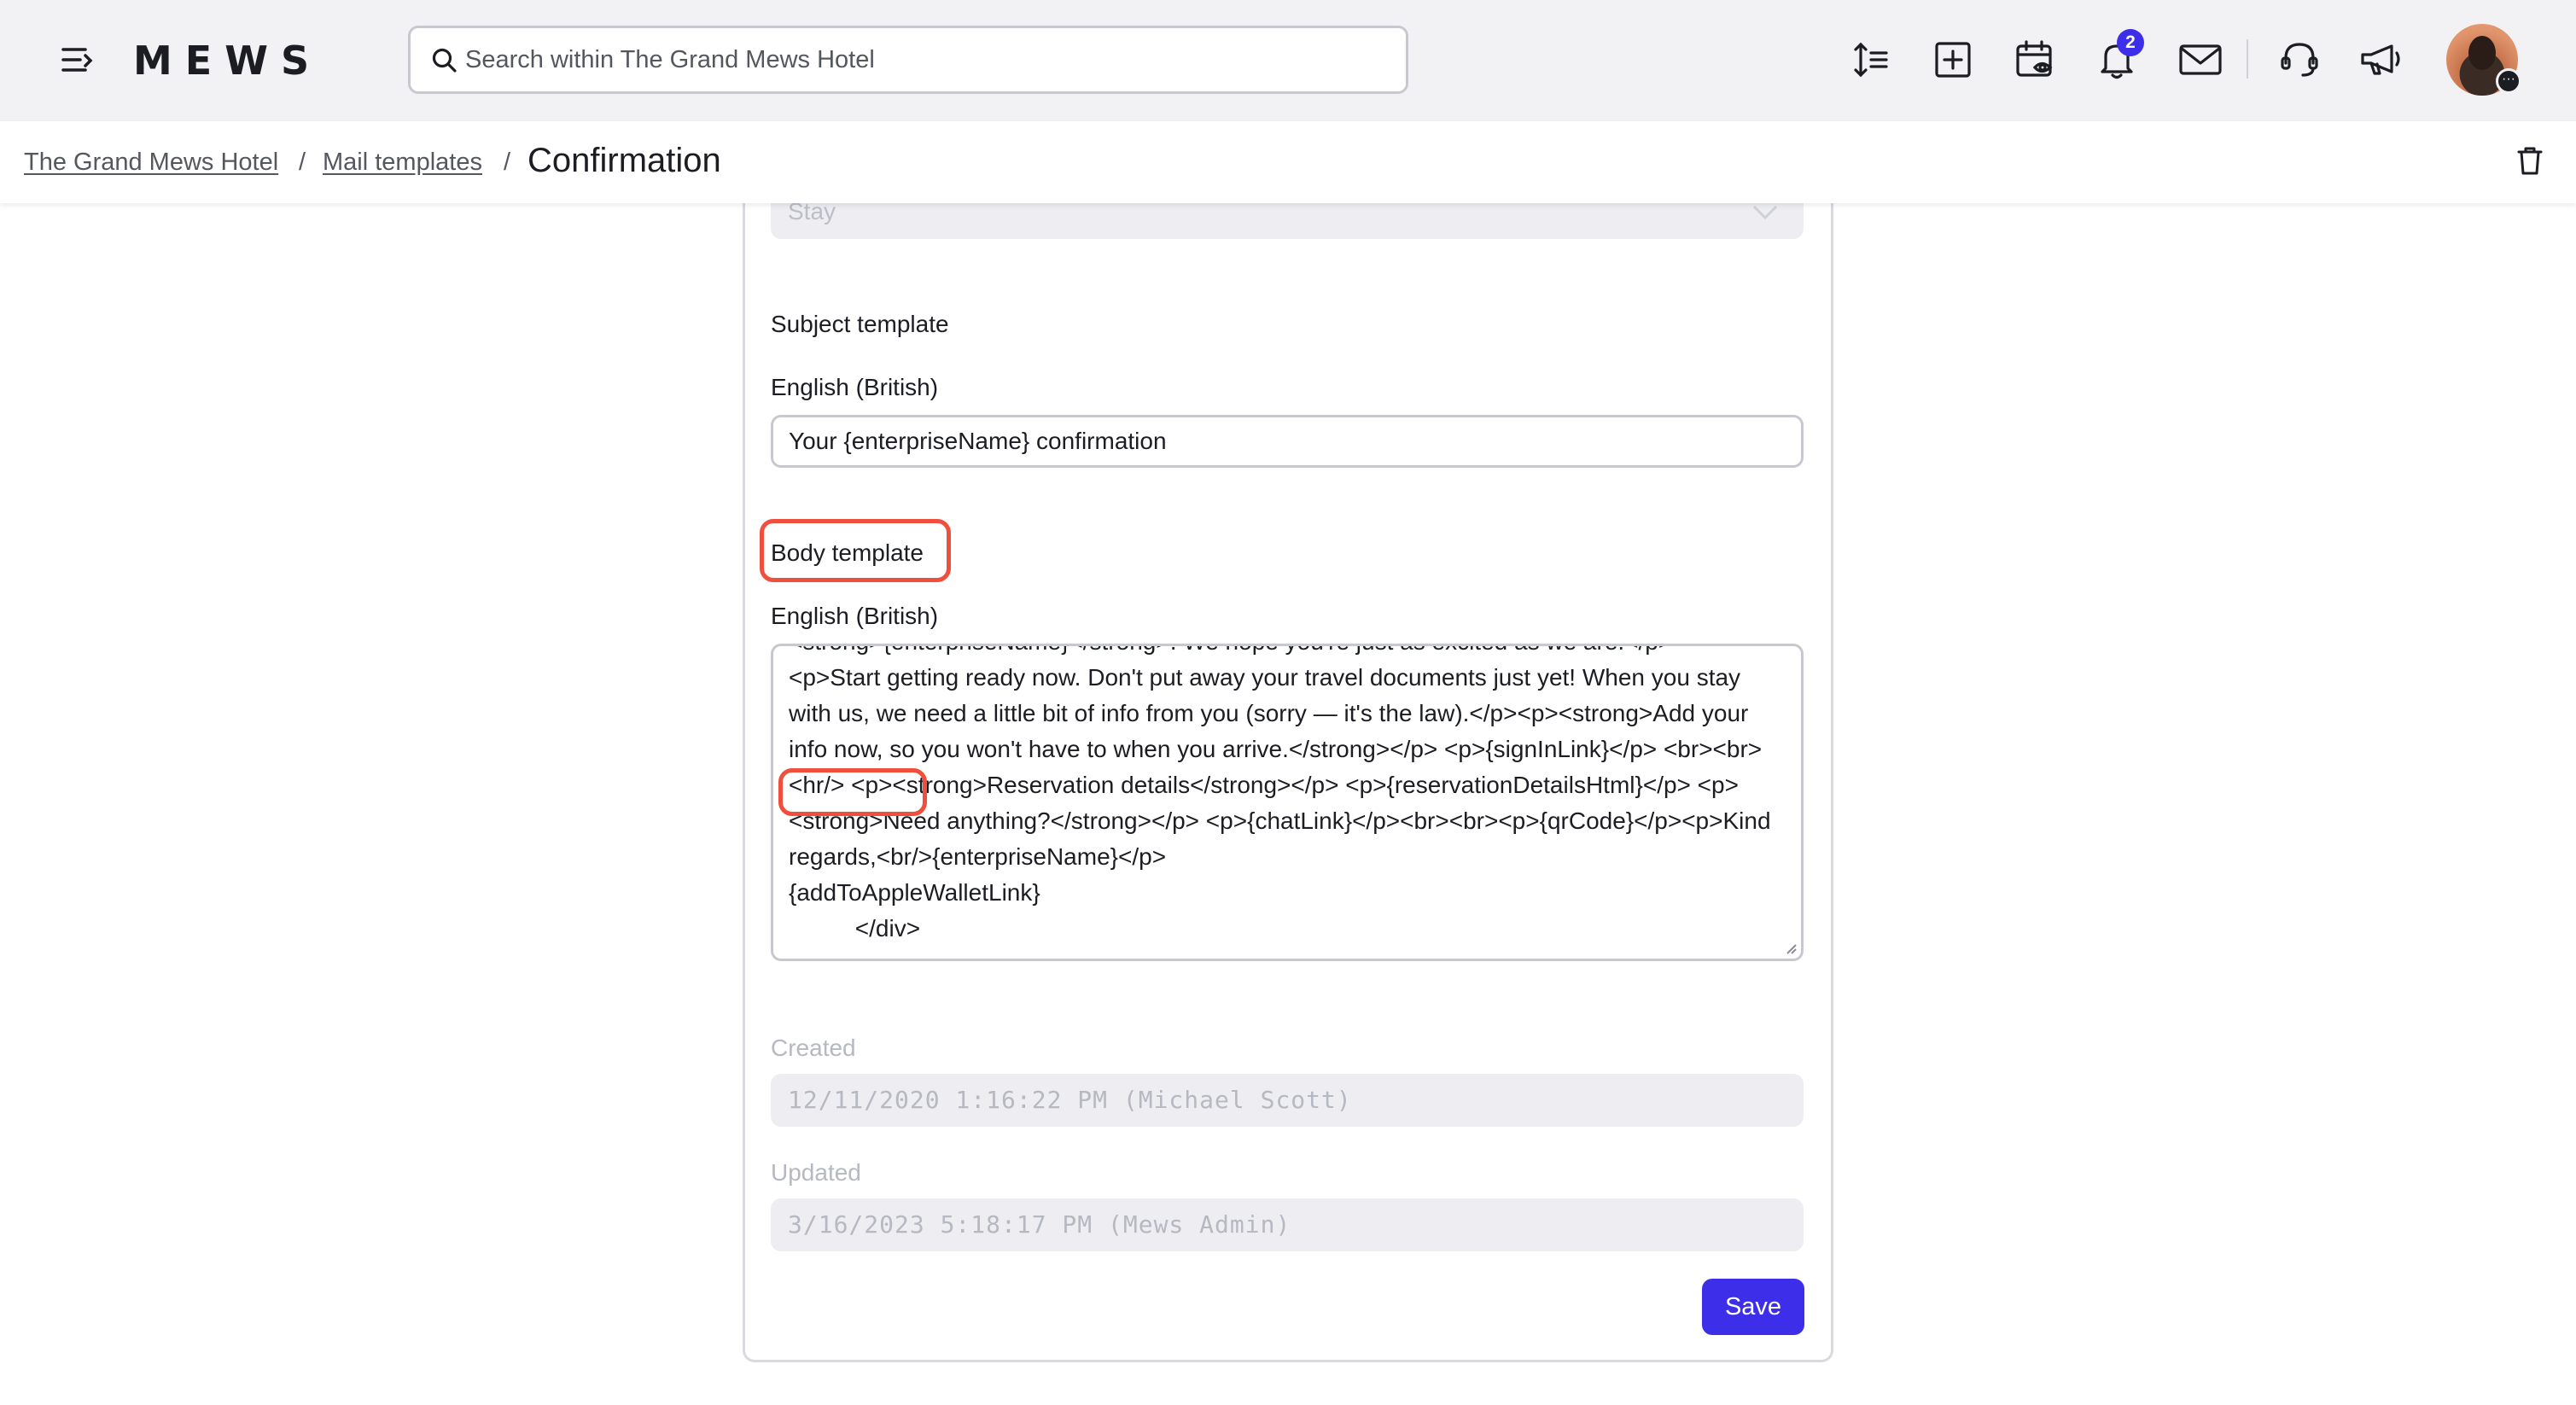 This screenshot has height=1405, width=2576. Describe the element at coordinates (2508, 81) in the screenshot. I see `avatar-more-icon: ···` at that location.